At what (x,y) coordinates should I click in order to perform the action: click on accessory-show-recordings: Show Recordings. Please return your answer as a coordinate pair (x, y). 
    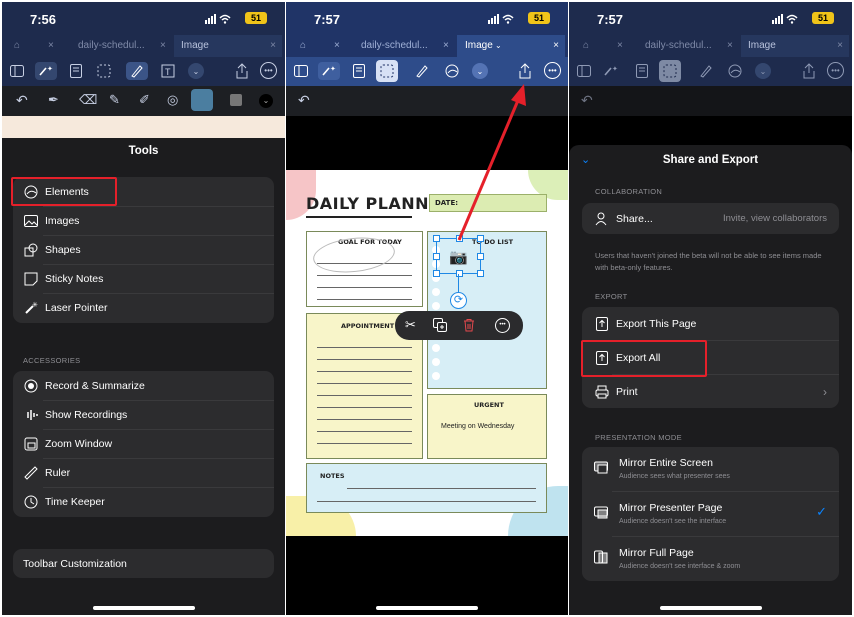
    Looking at the image, I should click on (143, 414).